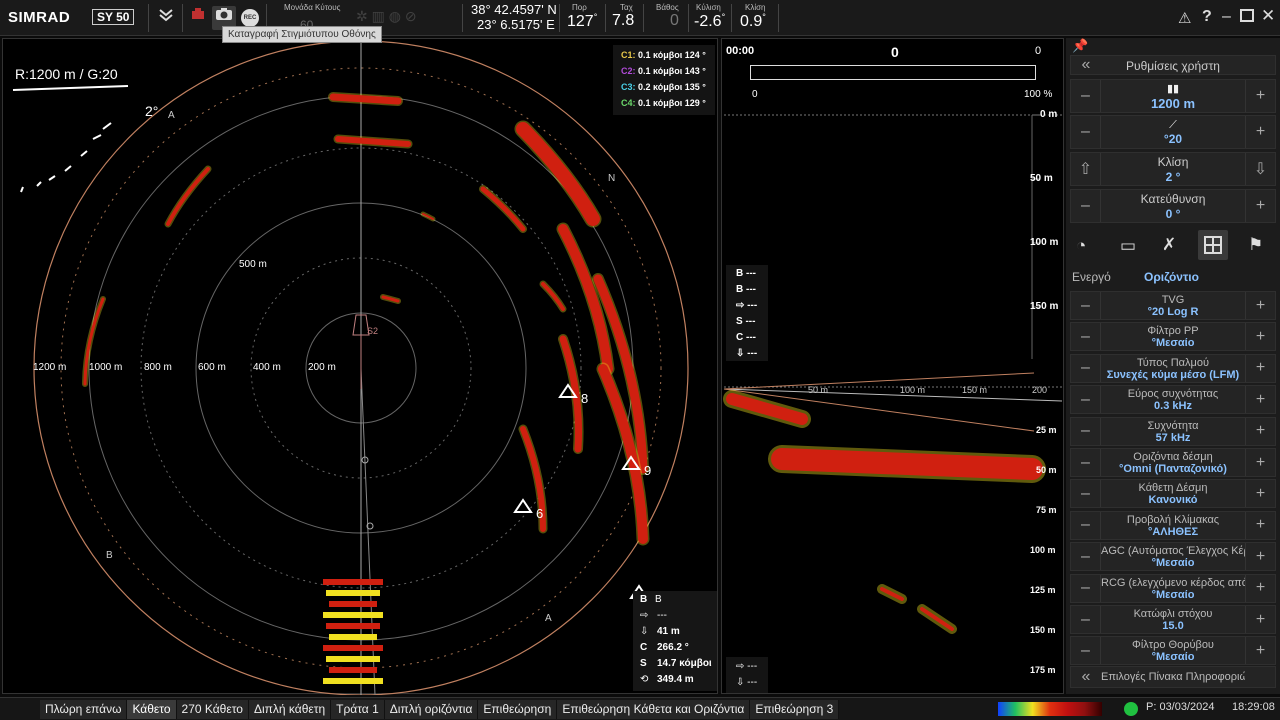 The height and width of the screenshot is (720, 1280). I want to click on info-options-row: « Επιλογές Πίνακα Πληροφοριών, so click(1173, 677).